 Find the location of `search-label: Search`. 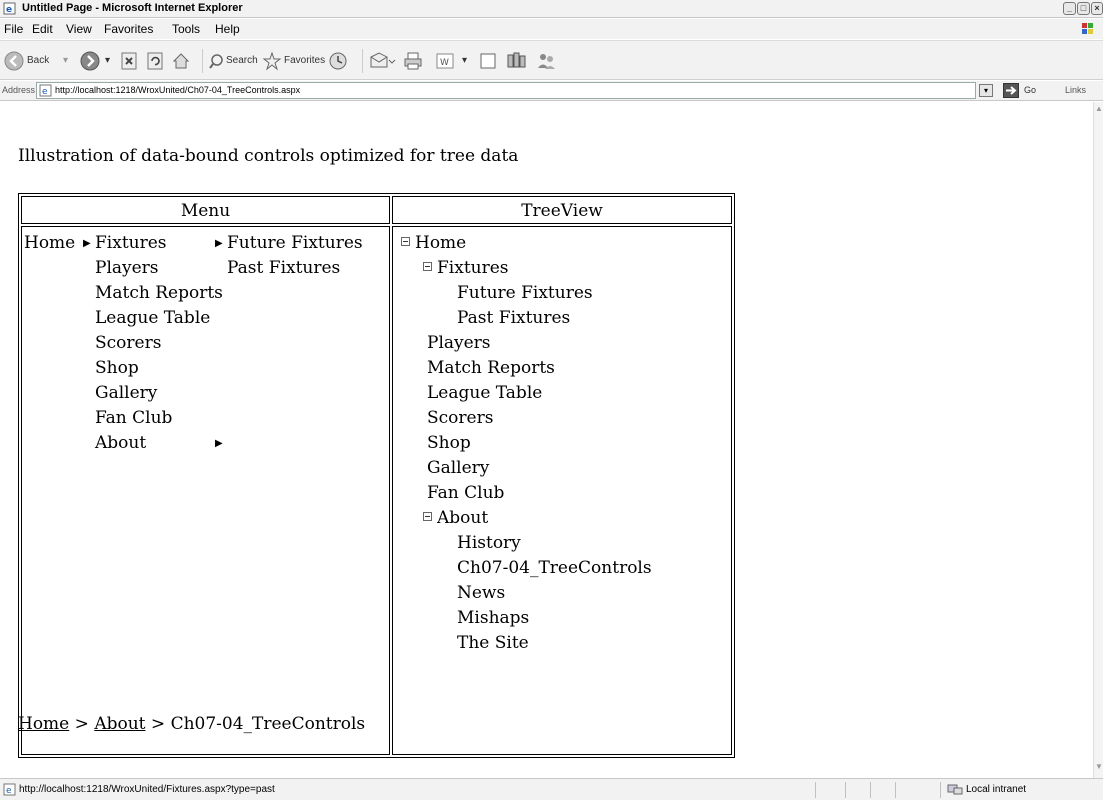

search-label: Search is located at coordinates (242, 60).